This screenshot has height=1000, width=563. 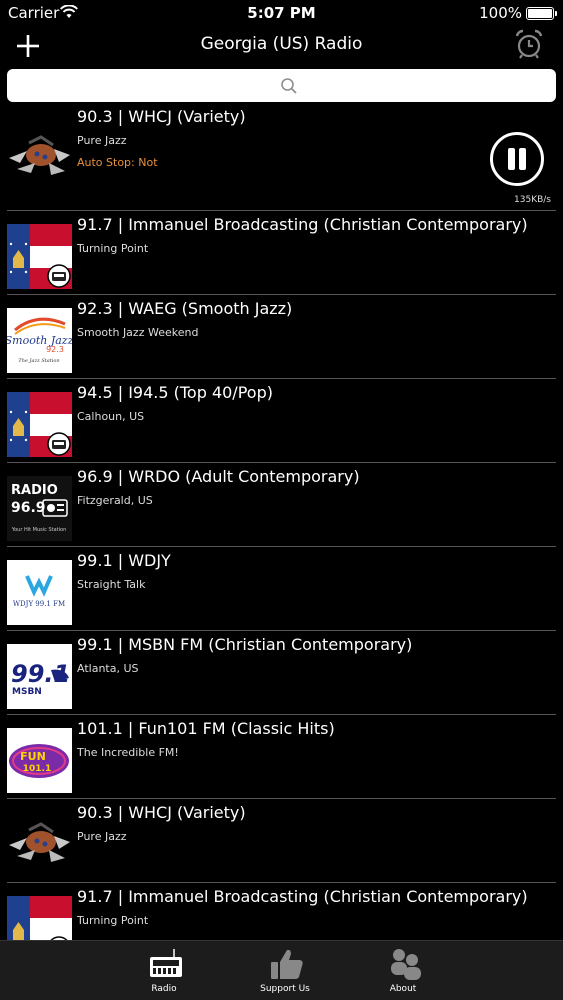 I want to click on smooth-jazz-logo-tag: The Jazz Station, so click(x=38, y=361).